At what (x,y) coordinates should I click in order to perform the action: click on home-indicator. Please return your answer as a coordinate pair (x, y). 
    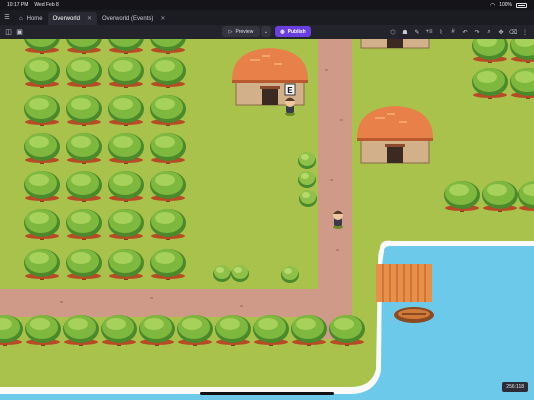
    Looking at the image, I should click on (267, 393).